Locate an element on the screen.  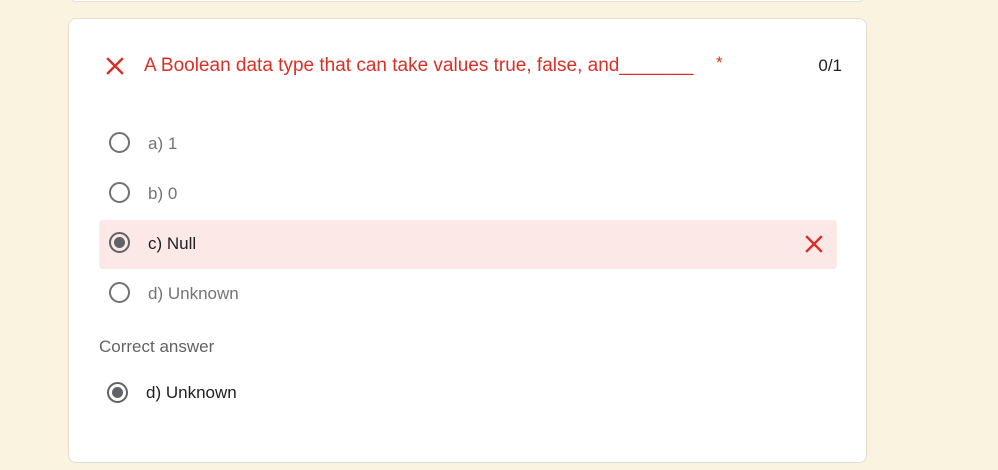
question-score: 0/1 is located at coordinates (830, 65).